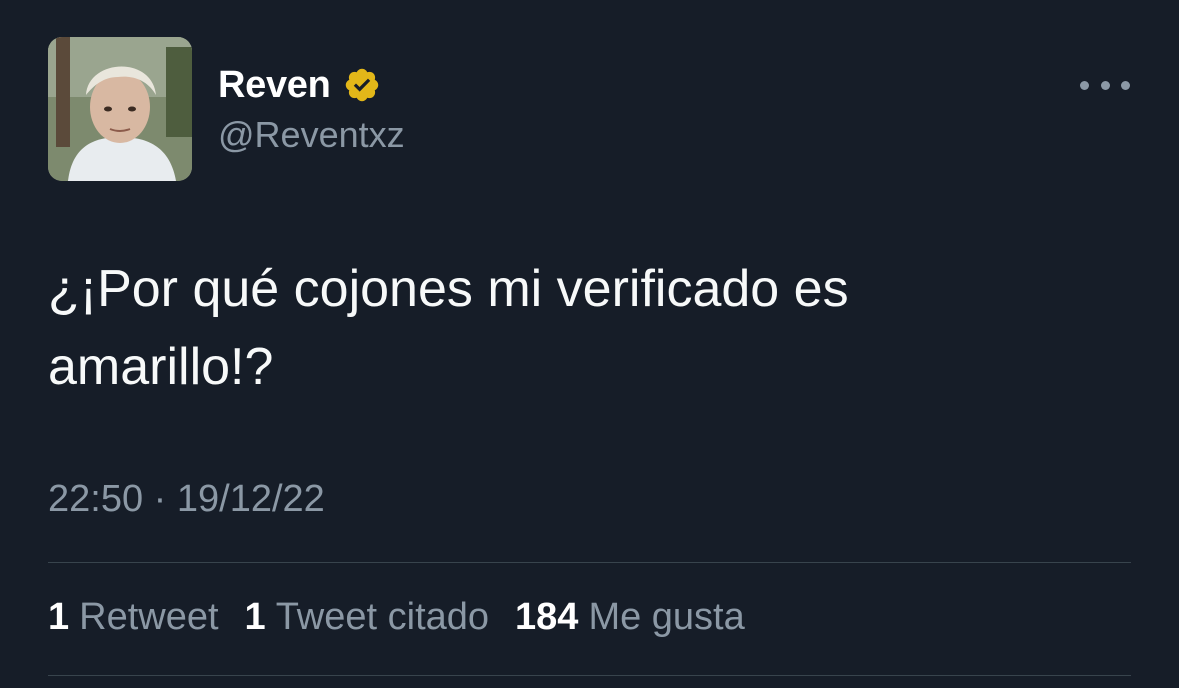 Image resolution: width=1179 pixels, height=688 pixels. Describe the element at coordinates (547, 617) in the screenshot. I see `likes-count: 184` at that location.